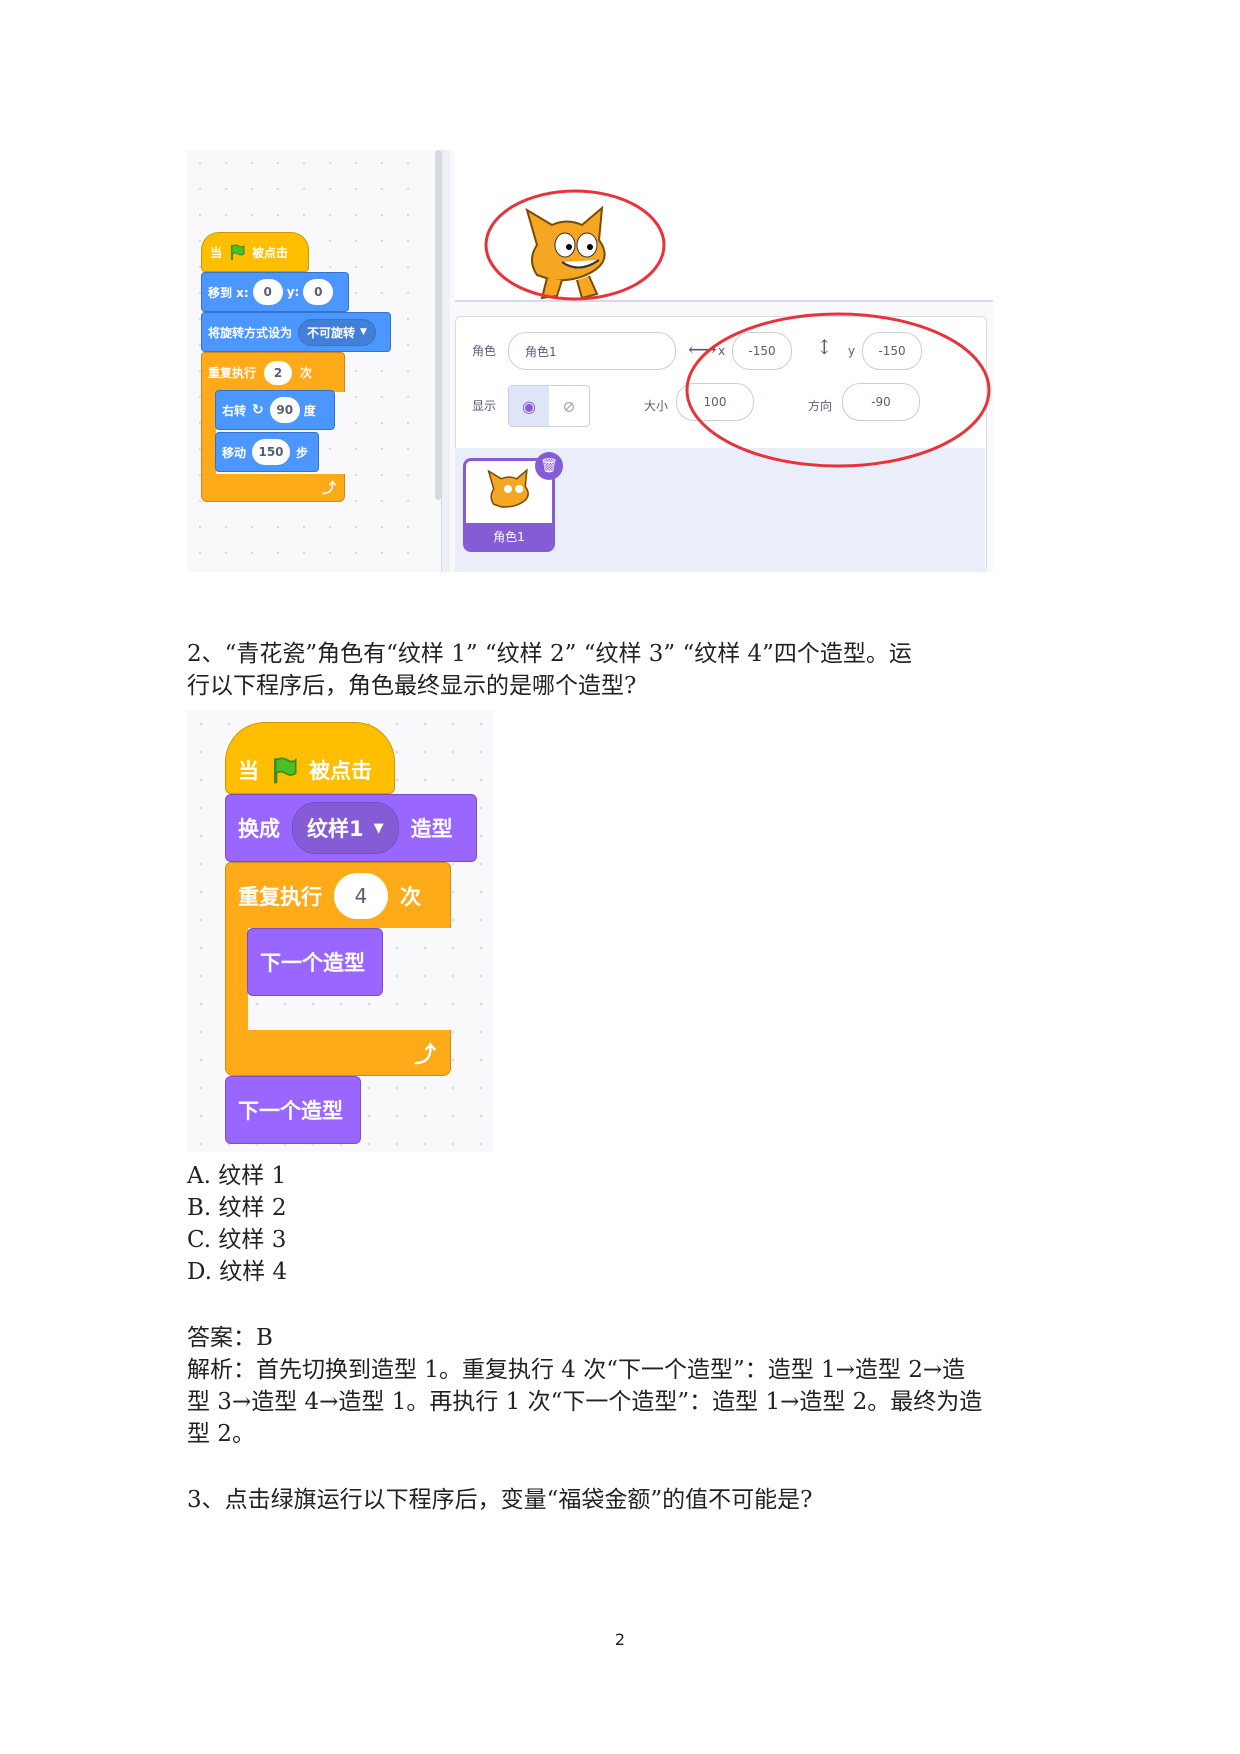 The image size is (1240, 1754). What do you see at coordinates (278, 372) in the screenshot?
I see `repeat-count-input: 2` at bounding box center [278, 372].